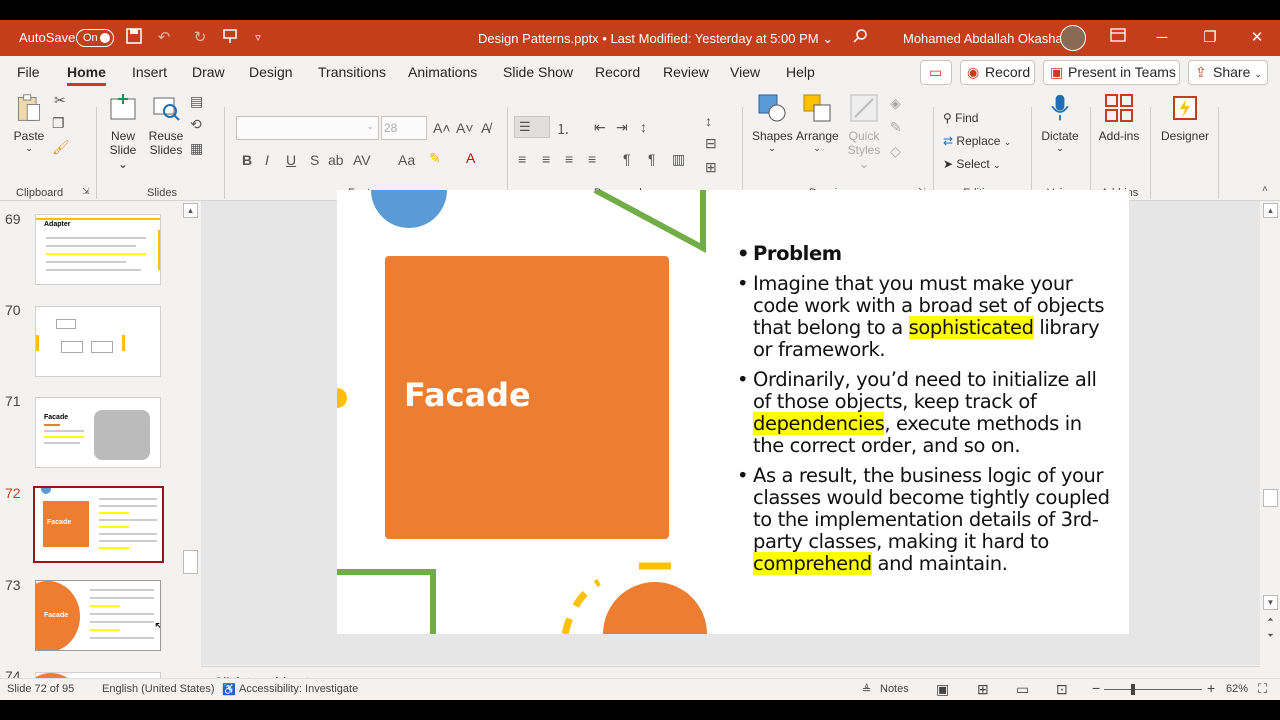 This screenshot has height=720, width=1280. Describe the element at coordinates (711, 143) in the screenshot. I see `align-text-icon: ⊟` at that location.